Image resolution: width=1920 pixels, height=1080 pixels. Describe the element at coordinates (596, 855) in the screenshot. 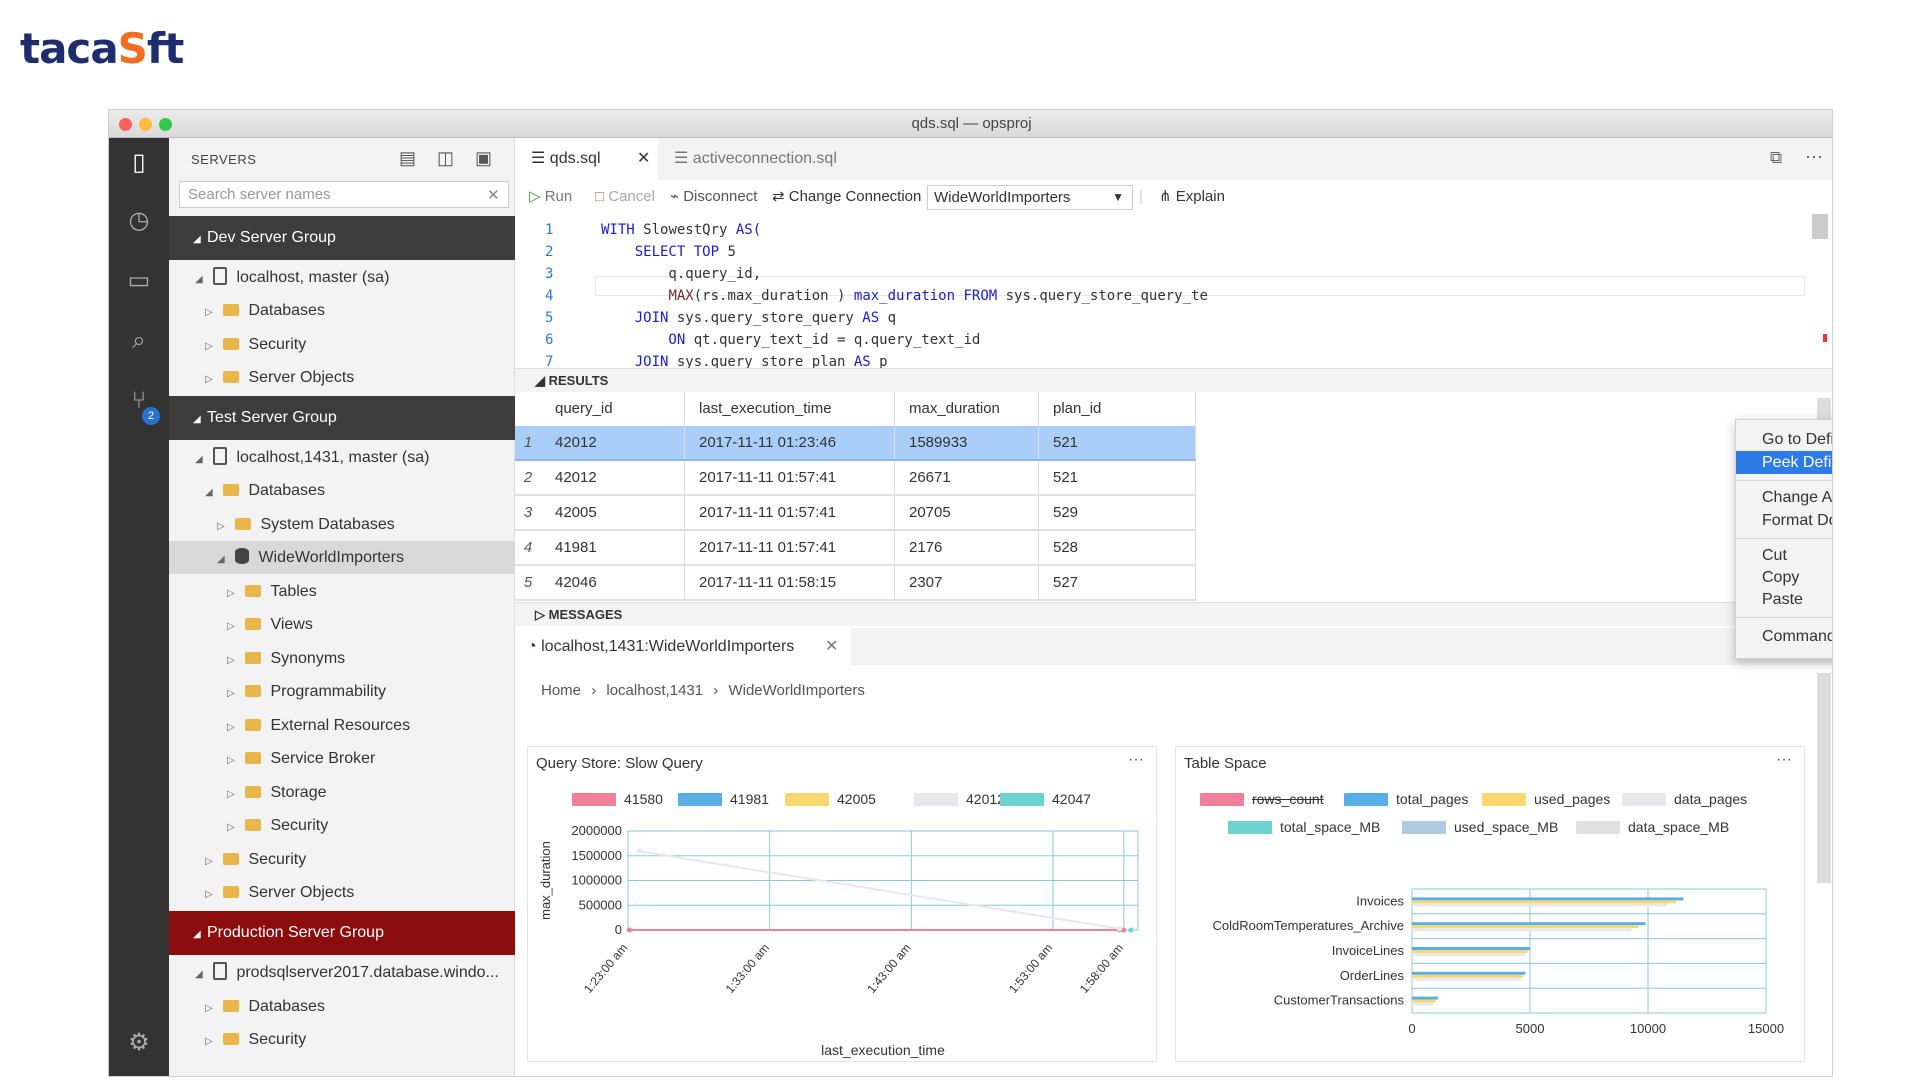

I see `y-tick-label: 1500000` at that location.